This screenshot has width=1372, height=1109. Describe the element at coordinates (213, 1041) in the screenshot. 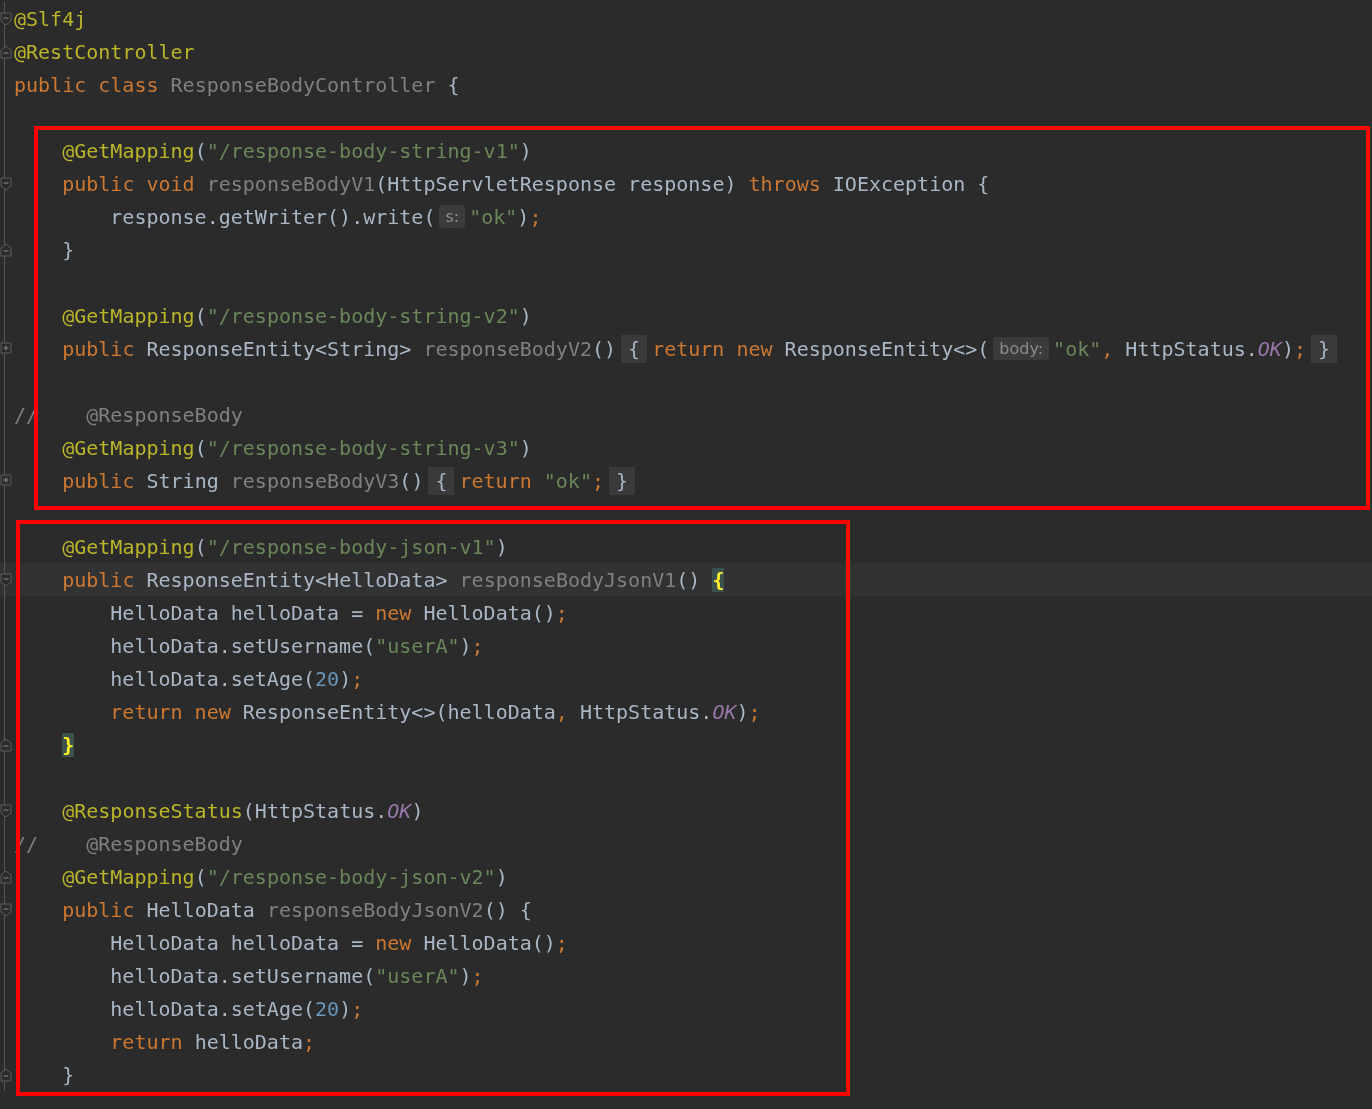

I see `code-line: return helloData;` at that location.